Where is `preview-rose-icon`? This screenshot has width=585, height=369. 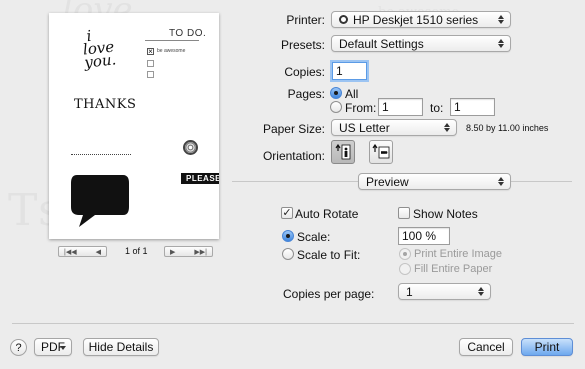 preview-rose-icon is located at coordinates (190, 147).